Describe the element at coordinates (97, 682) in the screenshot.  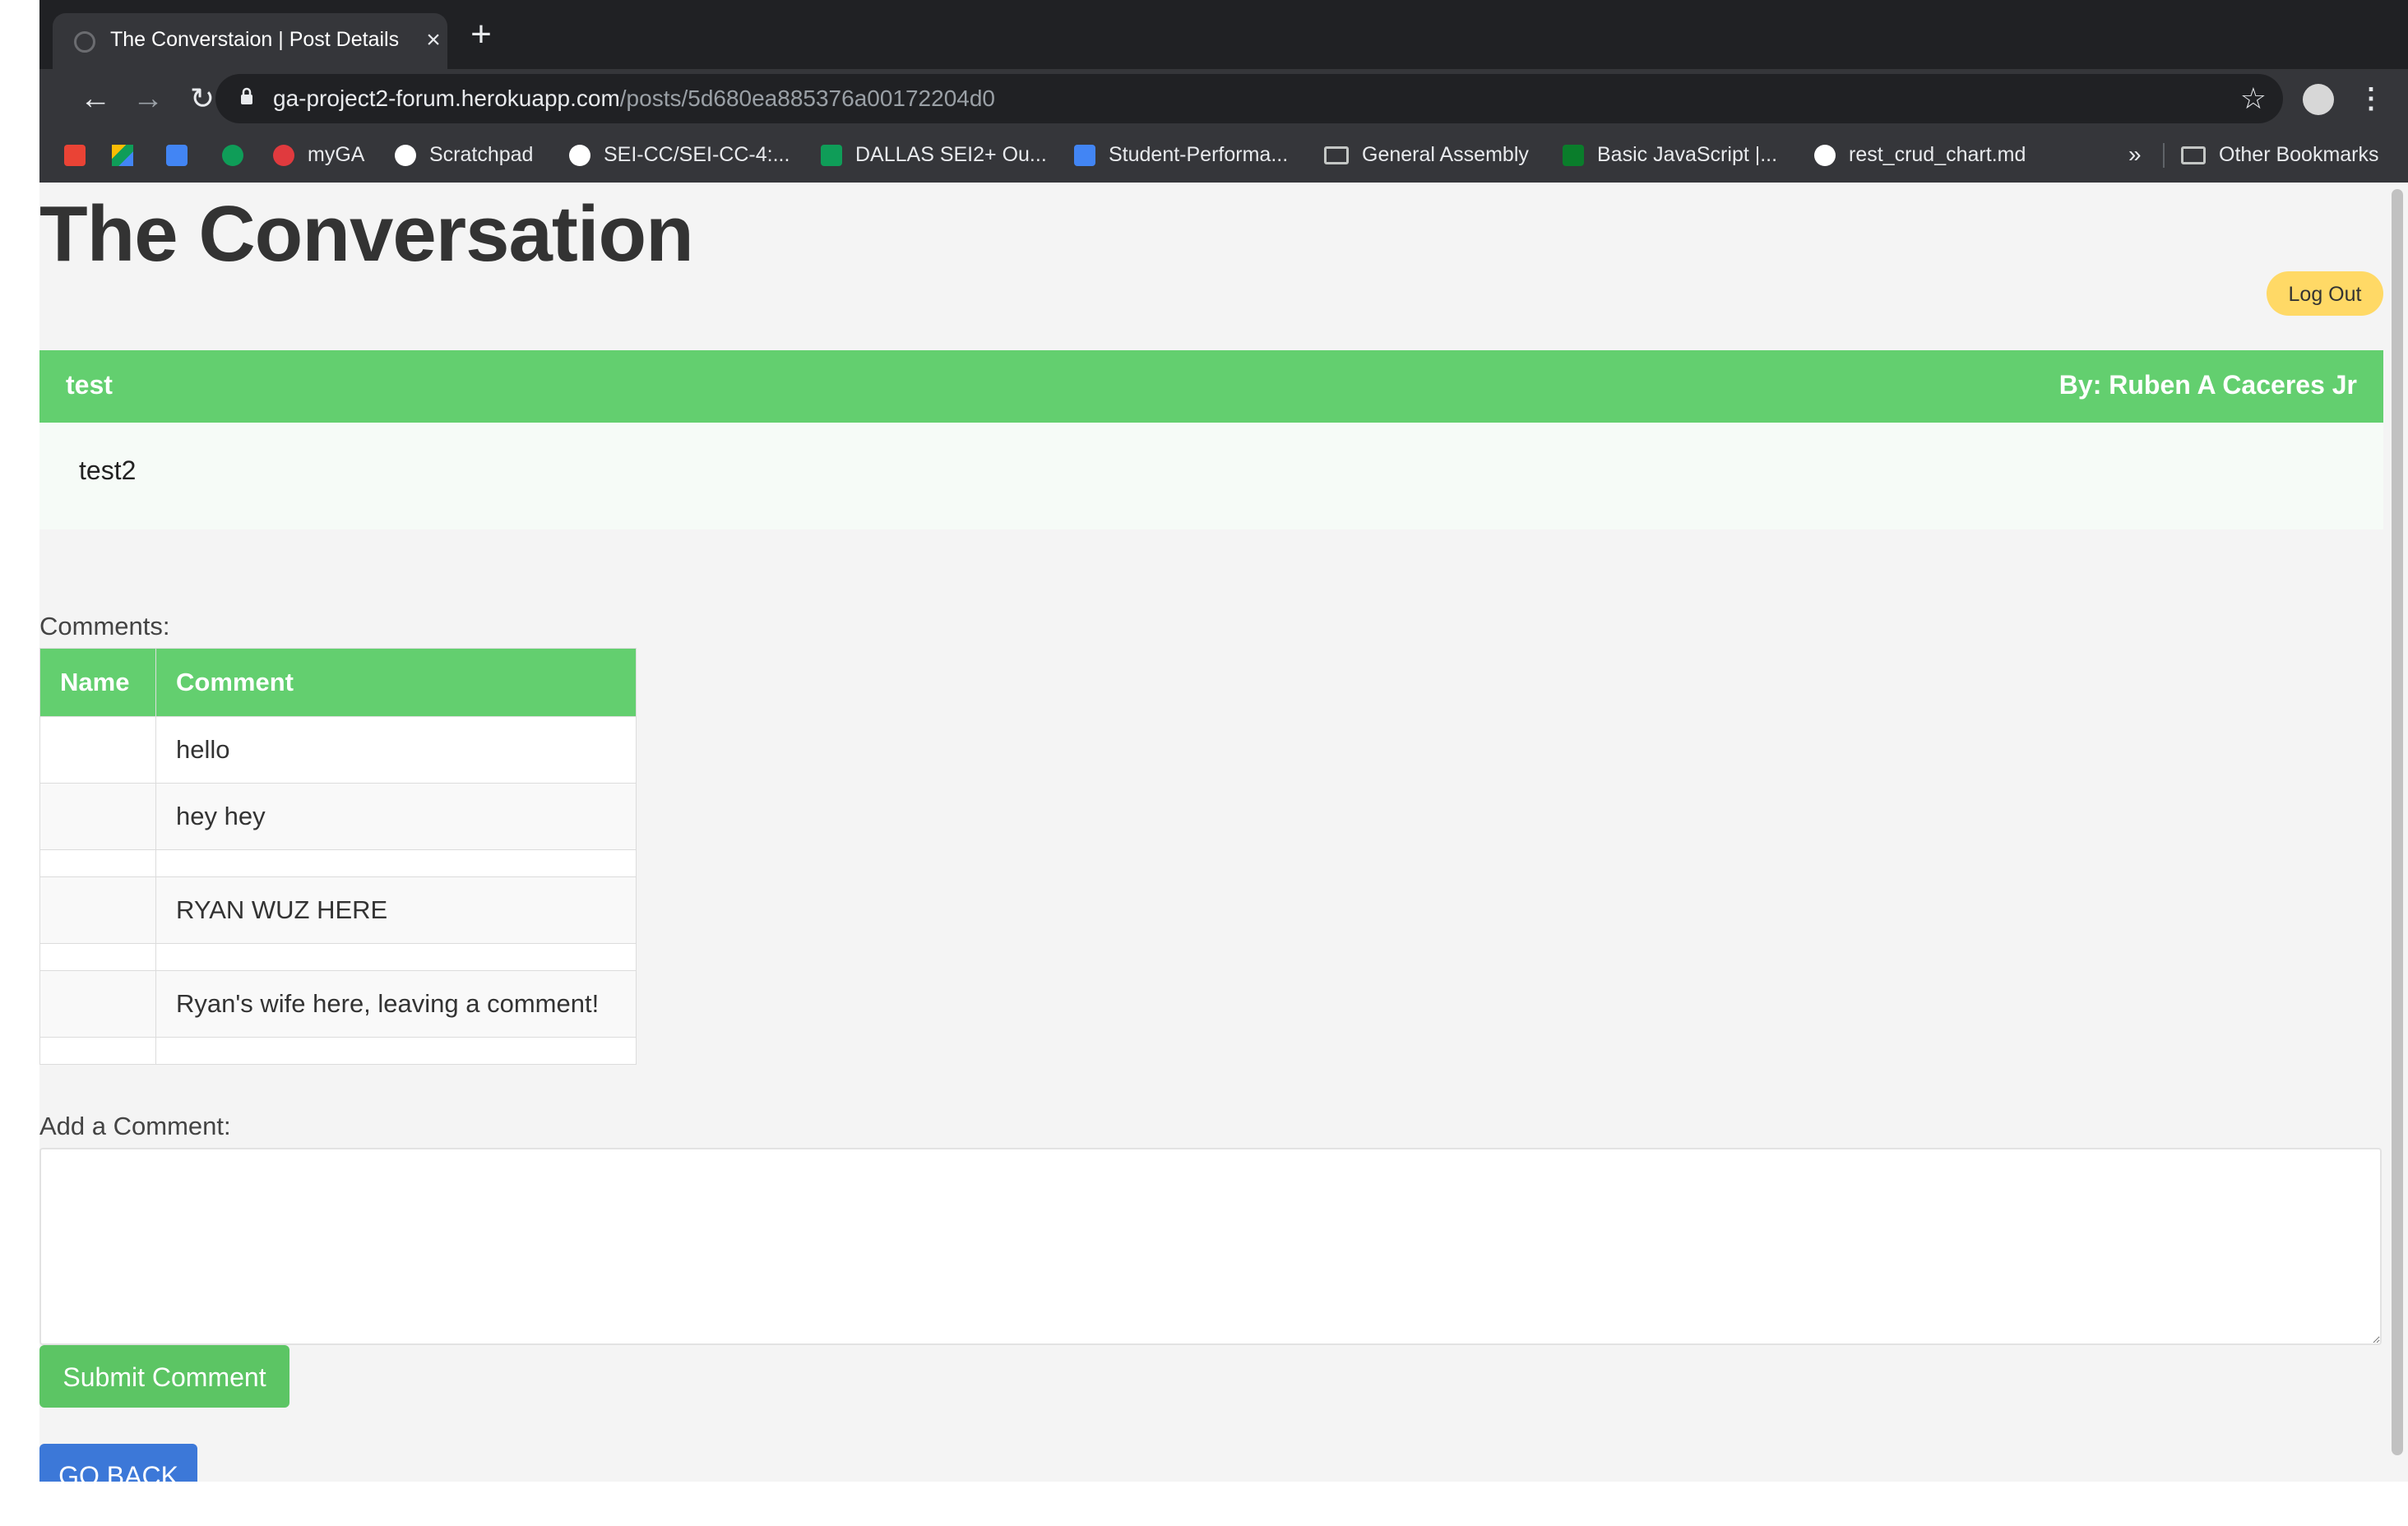
I see `column-header-name: Name` at that location.